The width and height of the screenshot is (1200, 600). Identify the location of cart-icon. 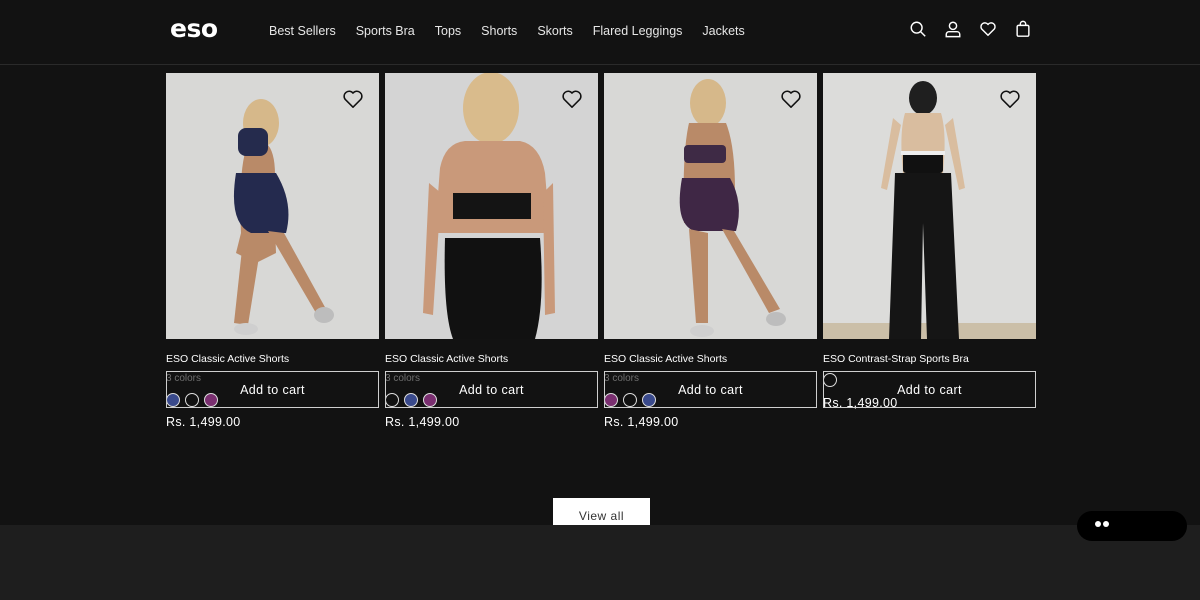
(1023, 29).